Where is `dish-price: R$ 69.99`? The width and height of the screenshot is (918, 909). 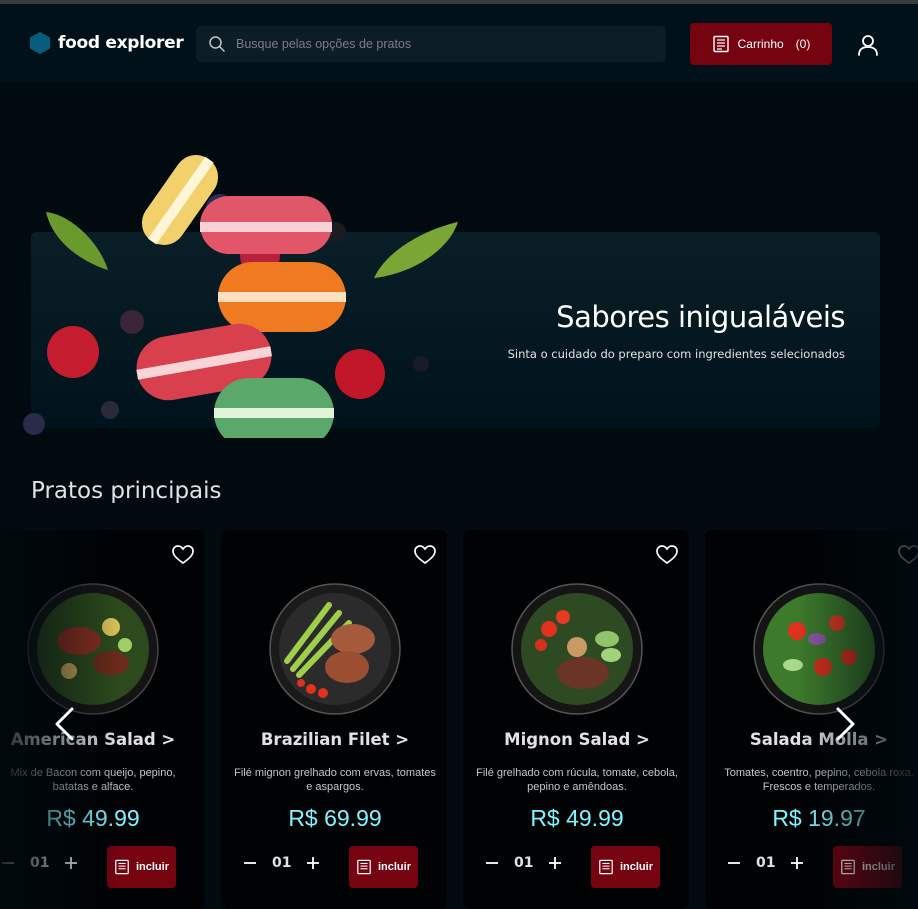 dish-price: R$ 69.99 is located at coordinates (335, 818).